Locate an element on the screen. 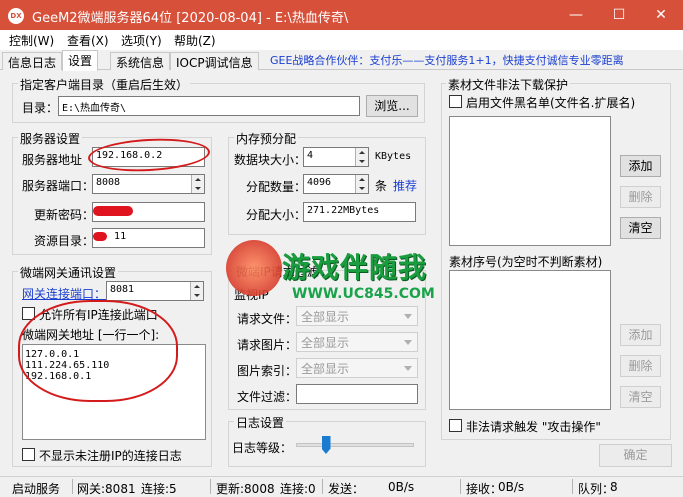 This screenshot has height=497, width=683. request-file-label: 请求文件： is located at coordinates (267, 319).